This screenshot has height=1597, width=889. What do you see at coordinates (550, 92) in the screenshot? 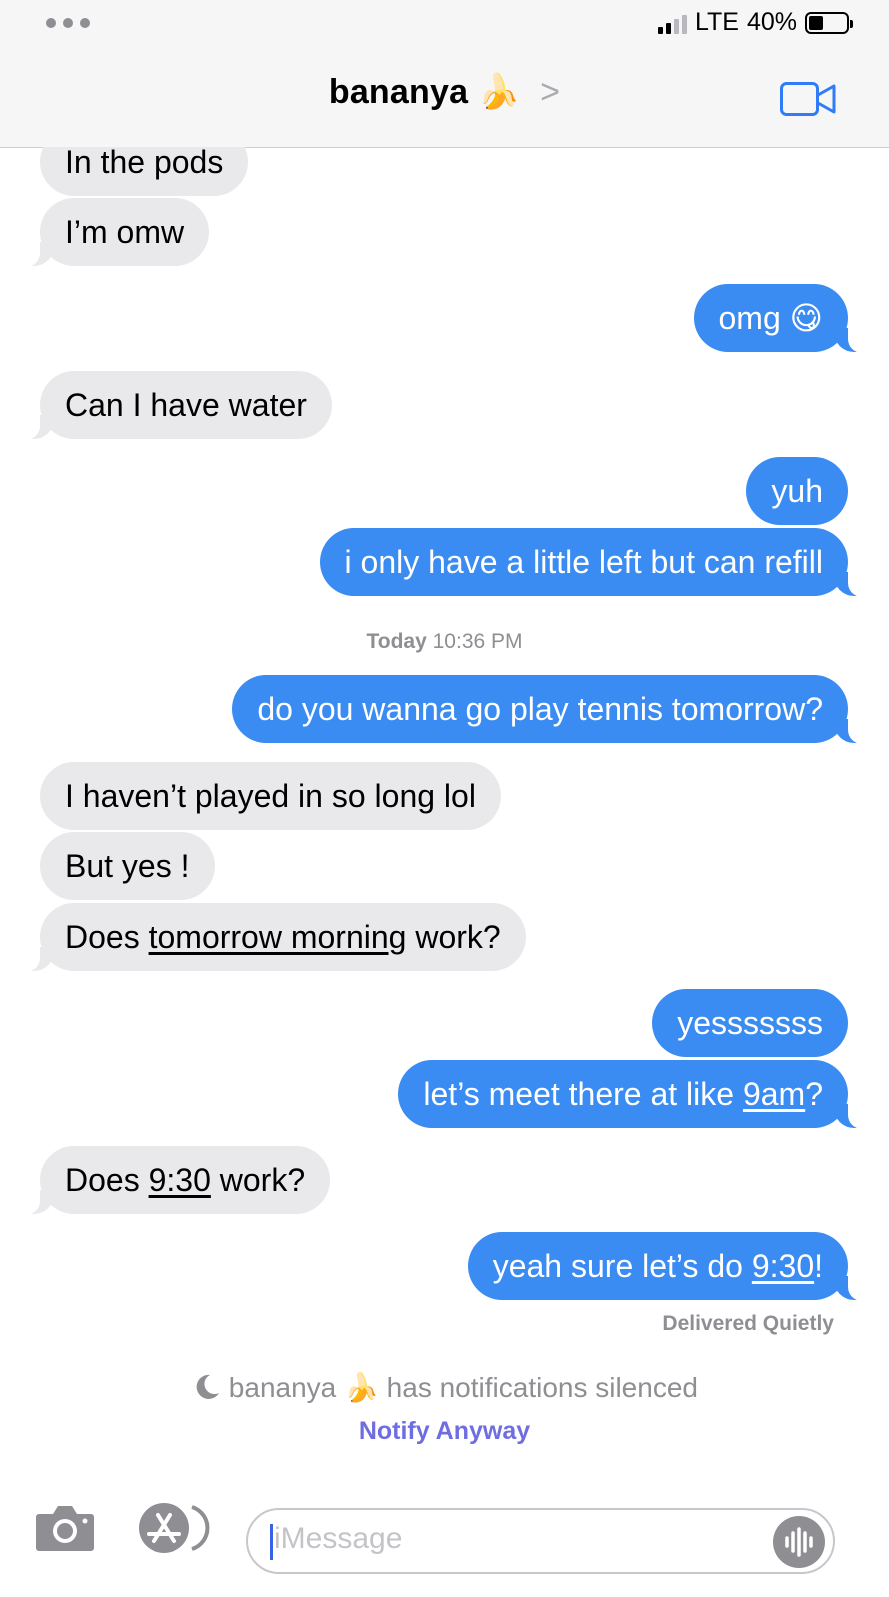
I see `chevron-right-icon: >` at bounding box center [550, 92].